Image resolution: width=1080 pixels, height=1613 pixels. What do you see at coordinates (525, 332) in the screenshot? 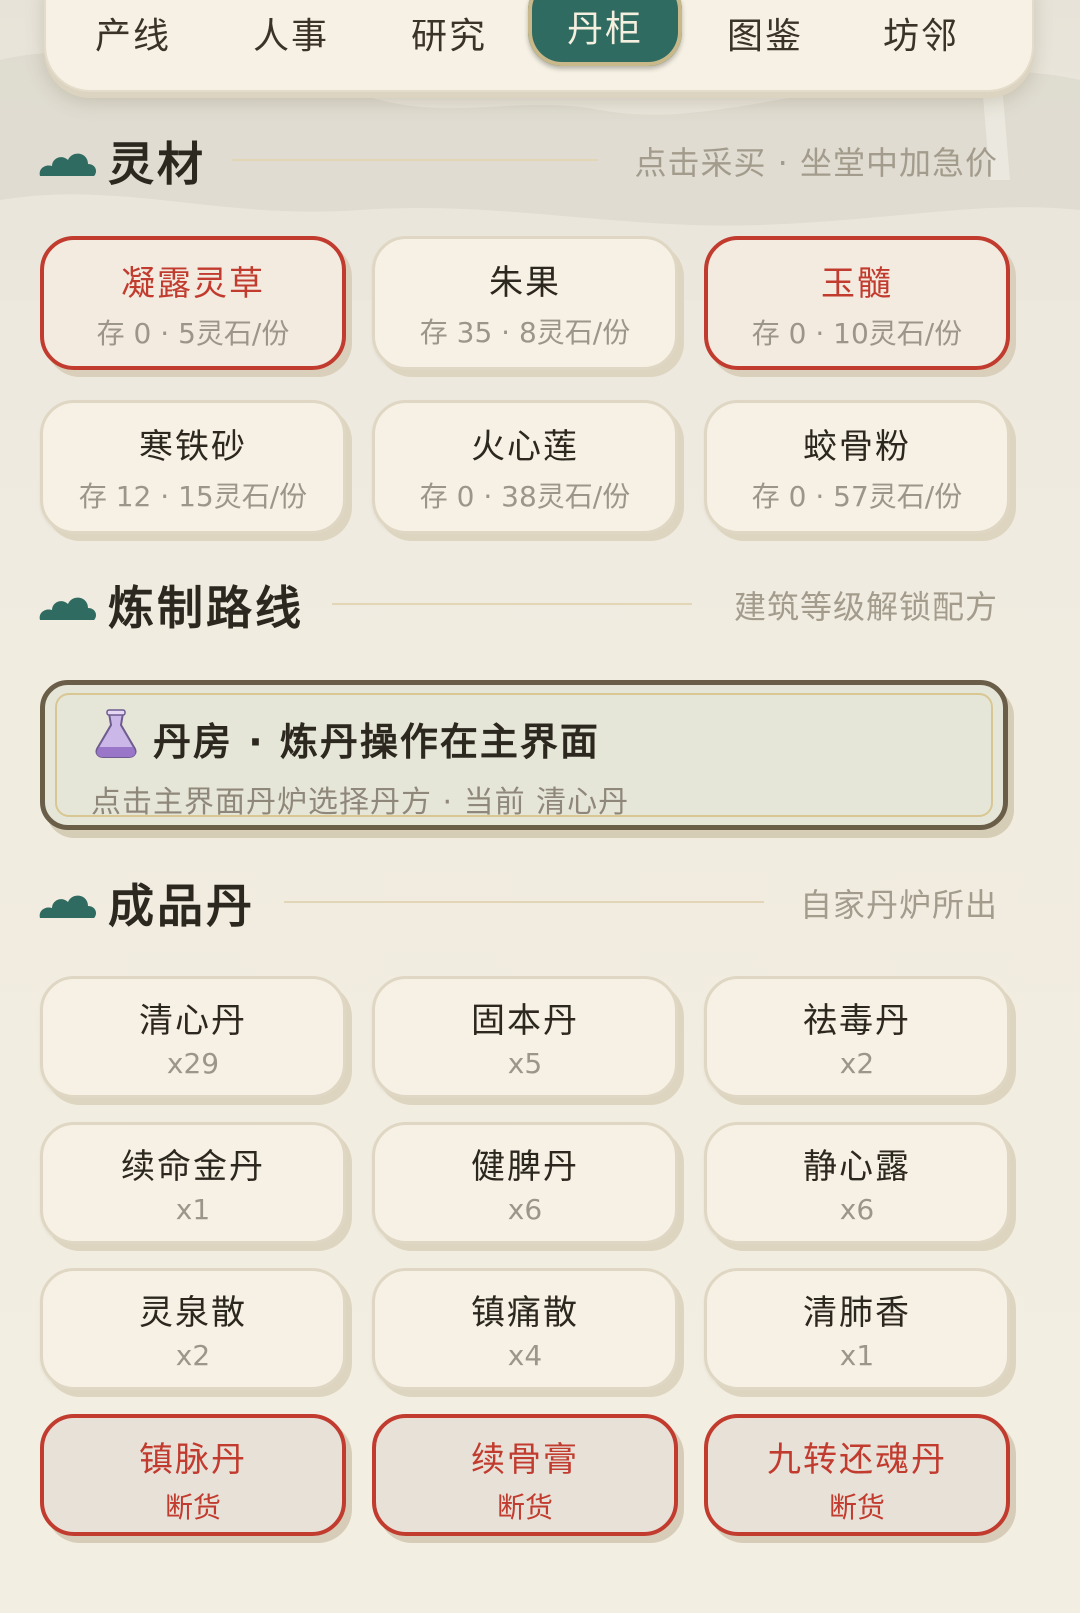
I see `material-info: 存 35 · 8灵石/份` at bounding box center [525, 332].